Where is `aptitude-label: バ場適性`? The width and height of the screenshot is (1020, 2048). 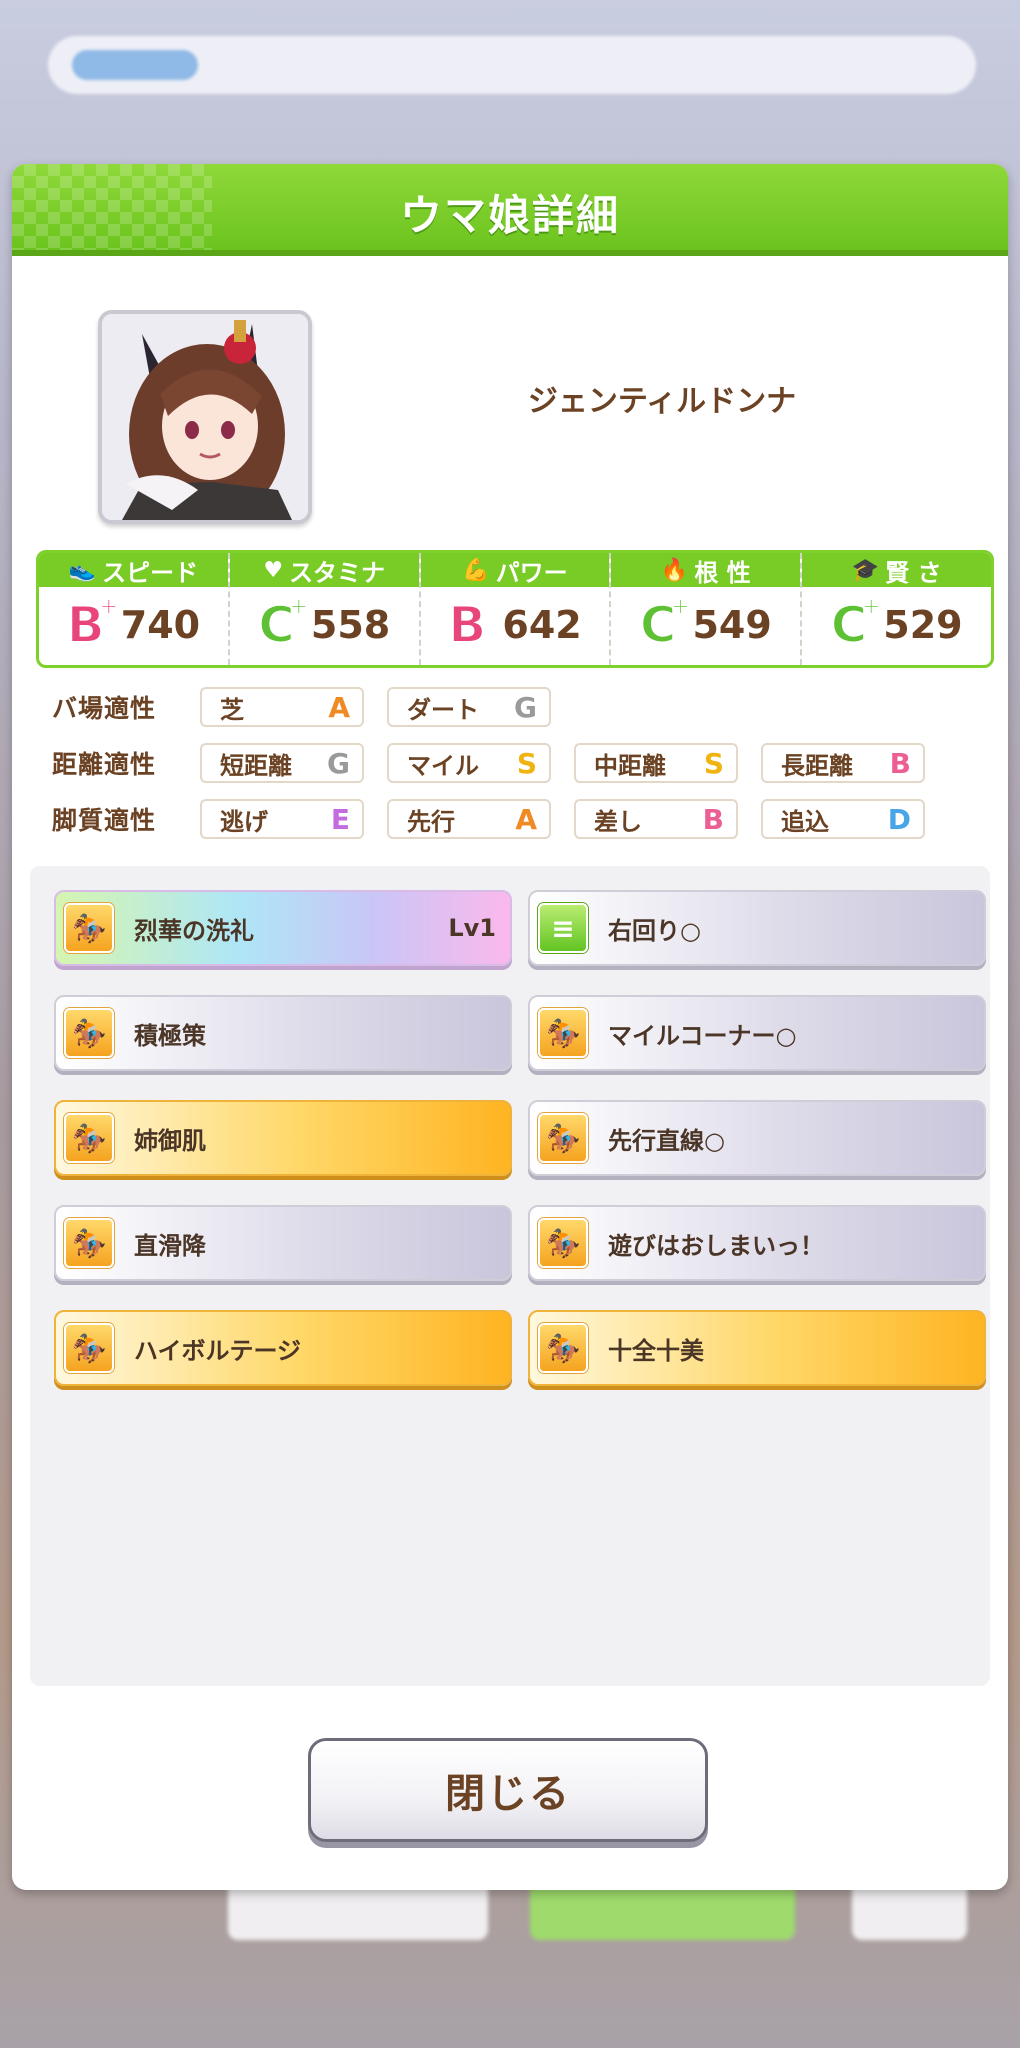
aptitude-label: バ場適性 is located at coordinates (104, 708).